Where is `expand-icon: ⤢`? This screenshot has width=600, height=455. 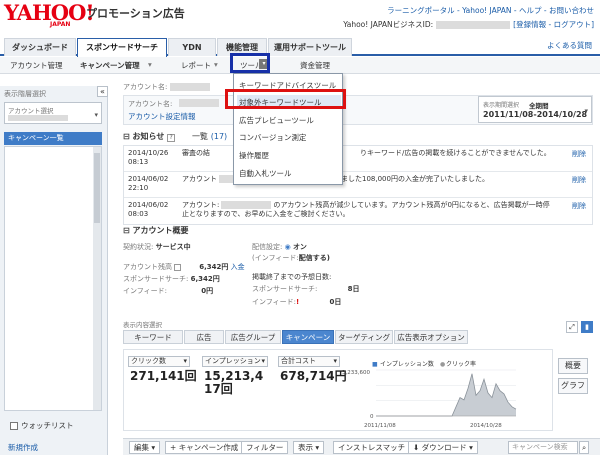
expand-icon: ⤢ is located at coordinates (572, 327).